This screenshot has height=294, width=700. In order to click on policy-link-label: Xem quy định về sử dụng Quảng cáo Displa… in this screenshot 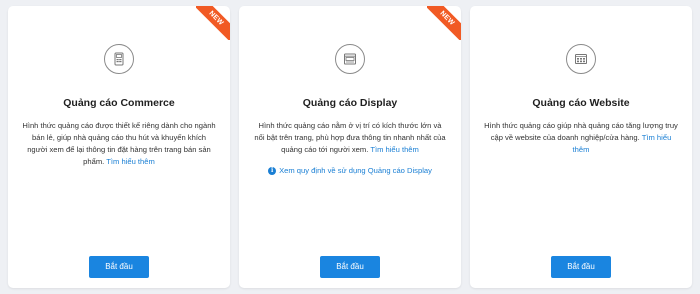, I will do `click(355, 170)`.